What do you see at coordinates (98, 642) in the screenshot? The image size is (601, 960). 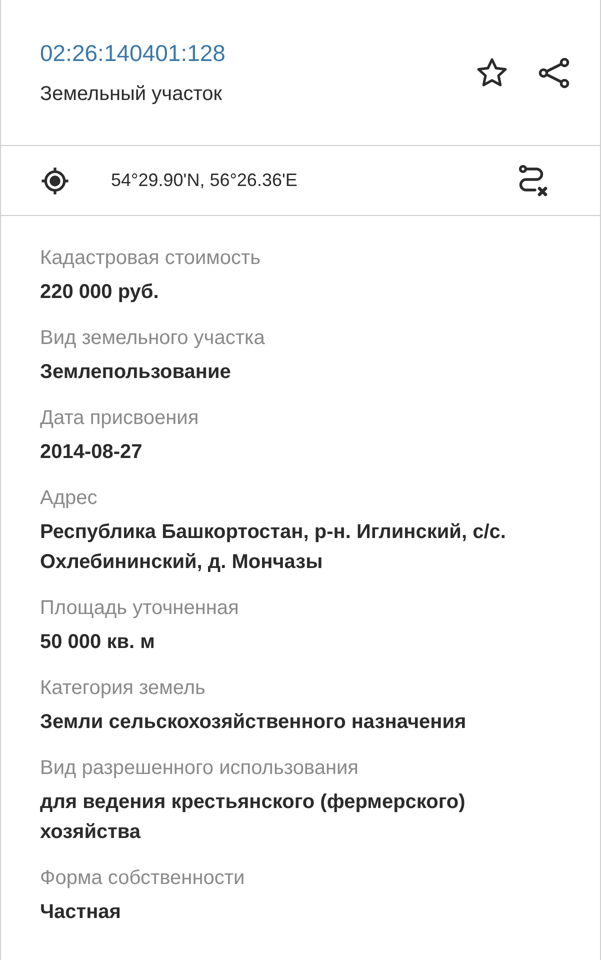 I see `field-value: 50 000 кв. м` at bounding box center [98, 642].